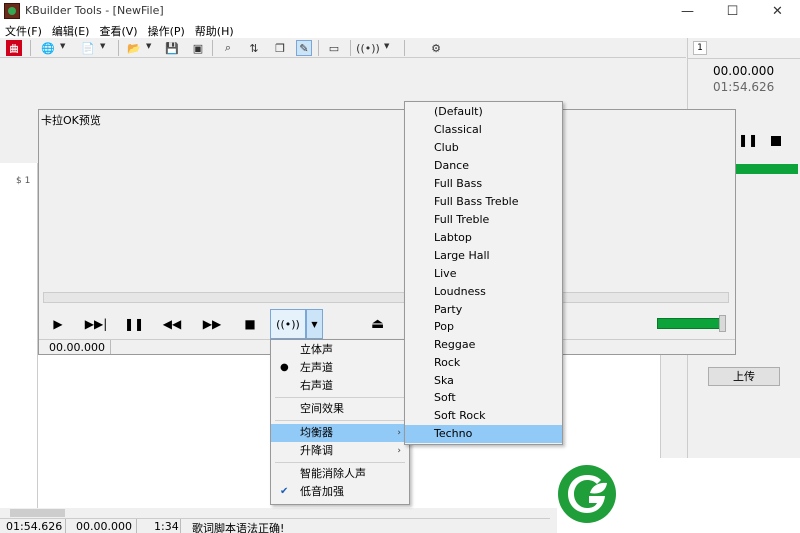 Image resolution: width=800 pixels, height=533 pixels. Describe the element at coordinates (228, 48) in the screenshot. I see `binoculars-icon: ⌕` at that location.